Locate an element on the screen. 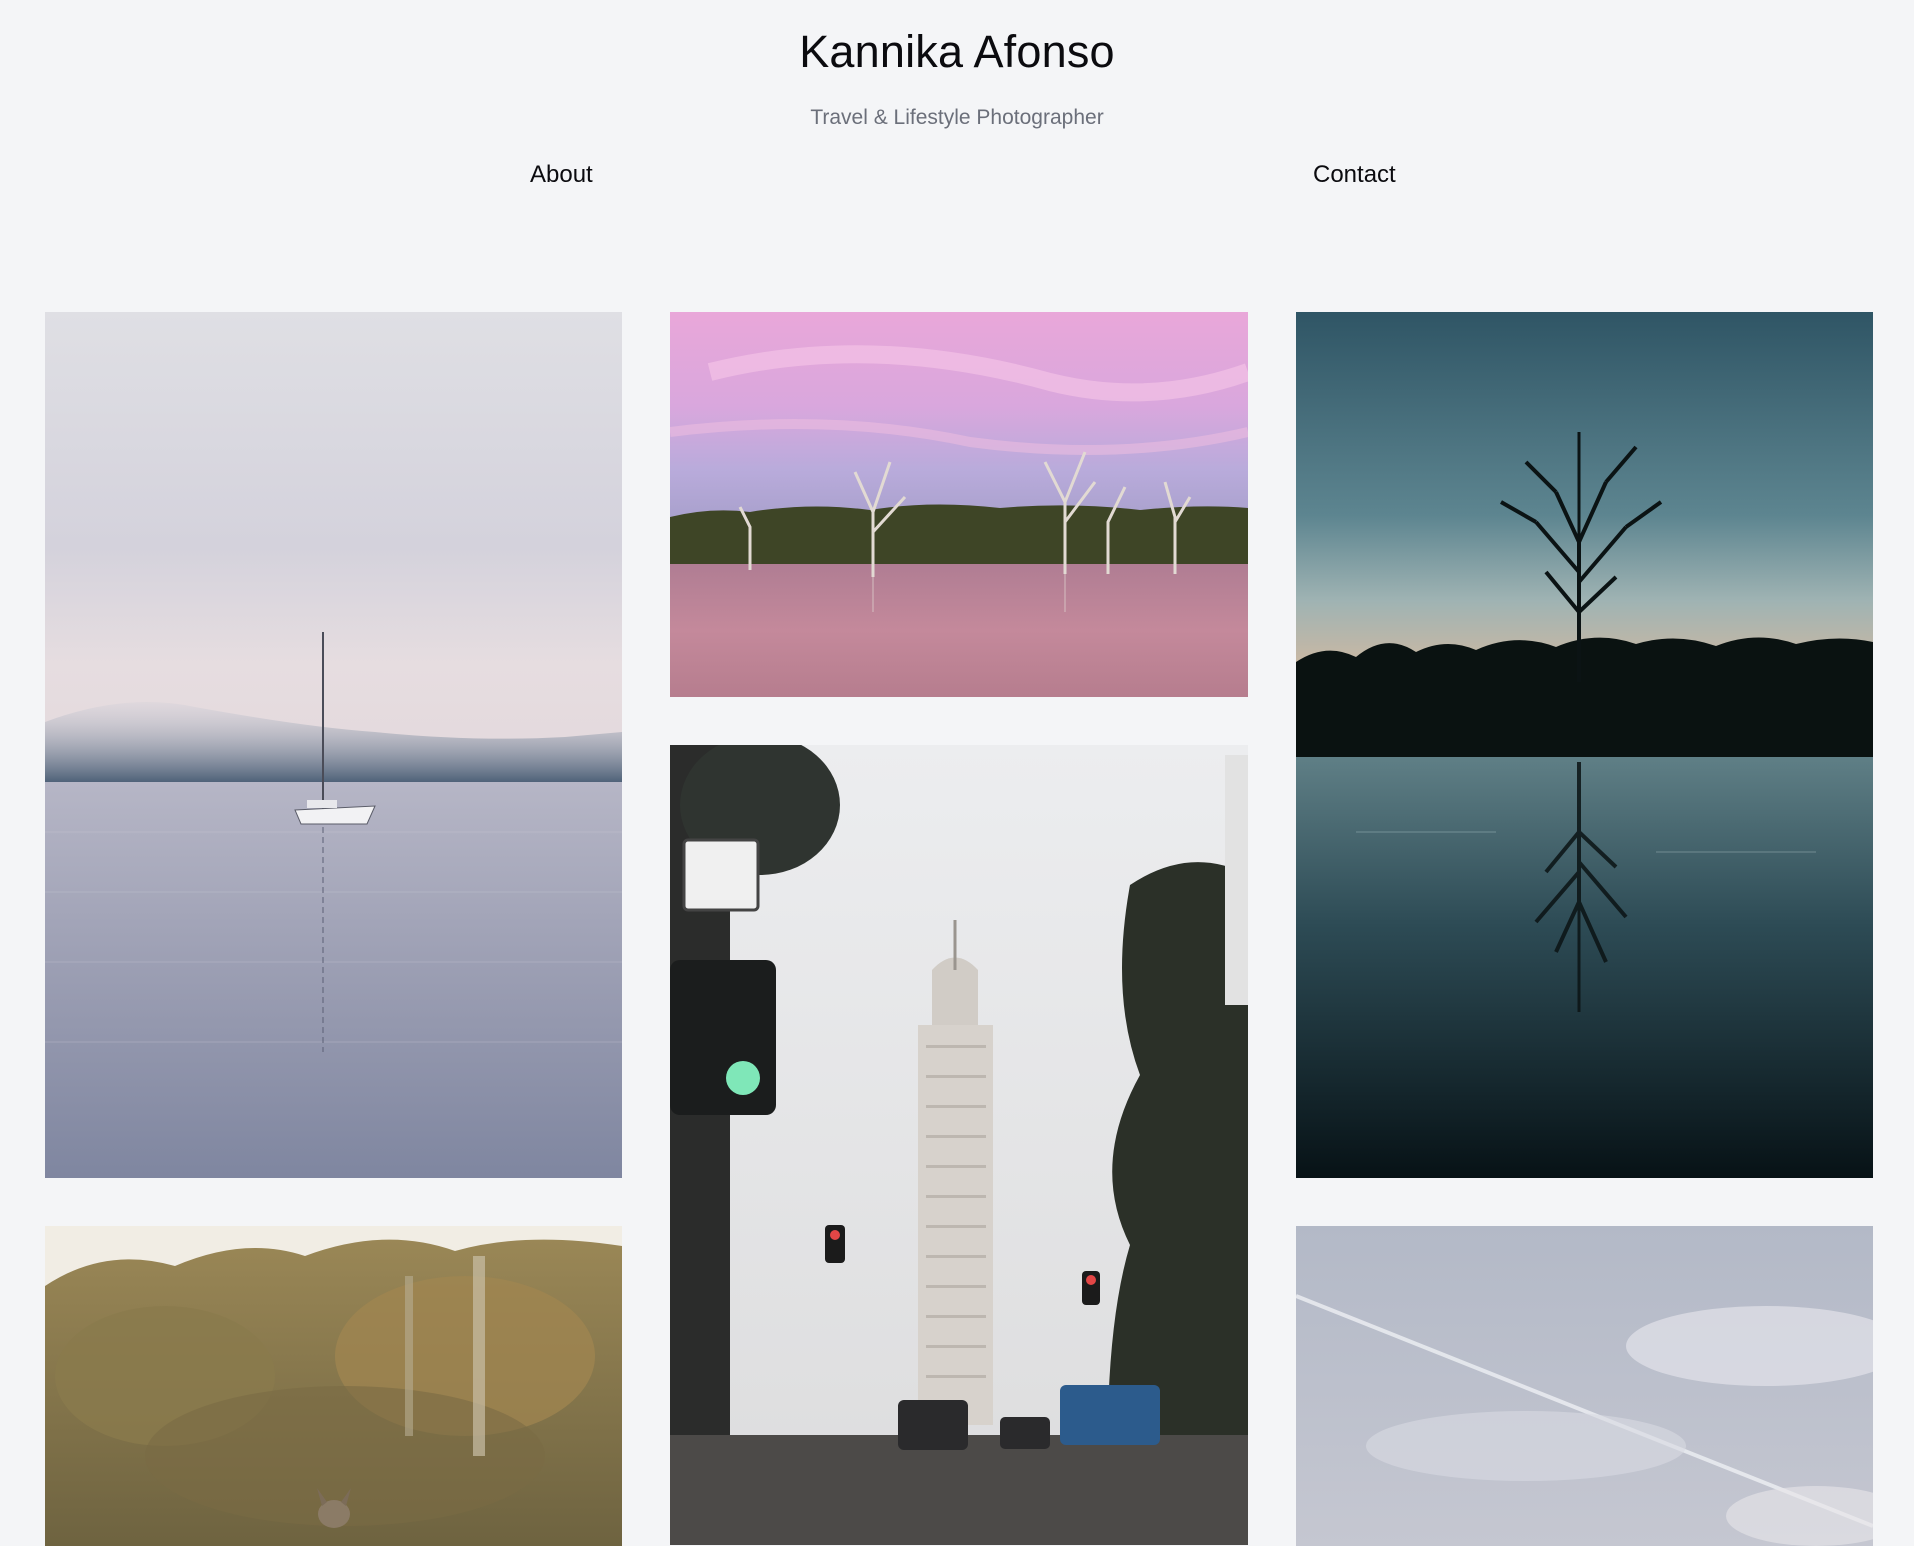  gallery-photo-kangaroo is located at coordinates (333, 1386).